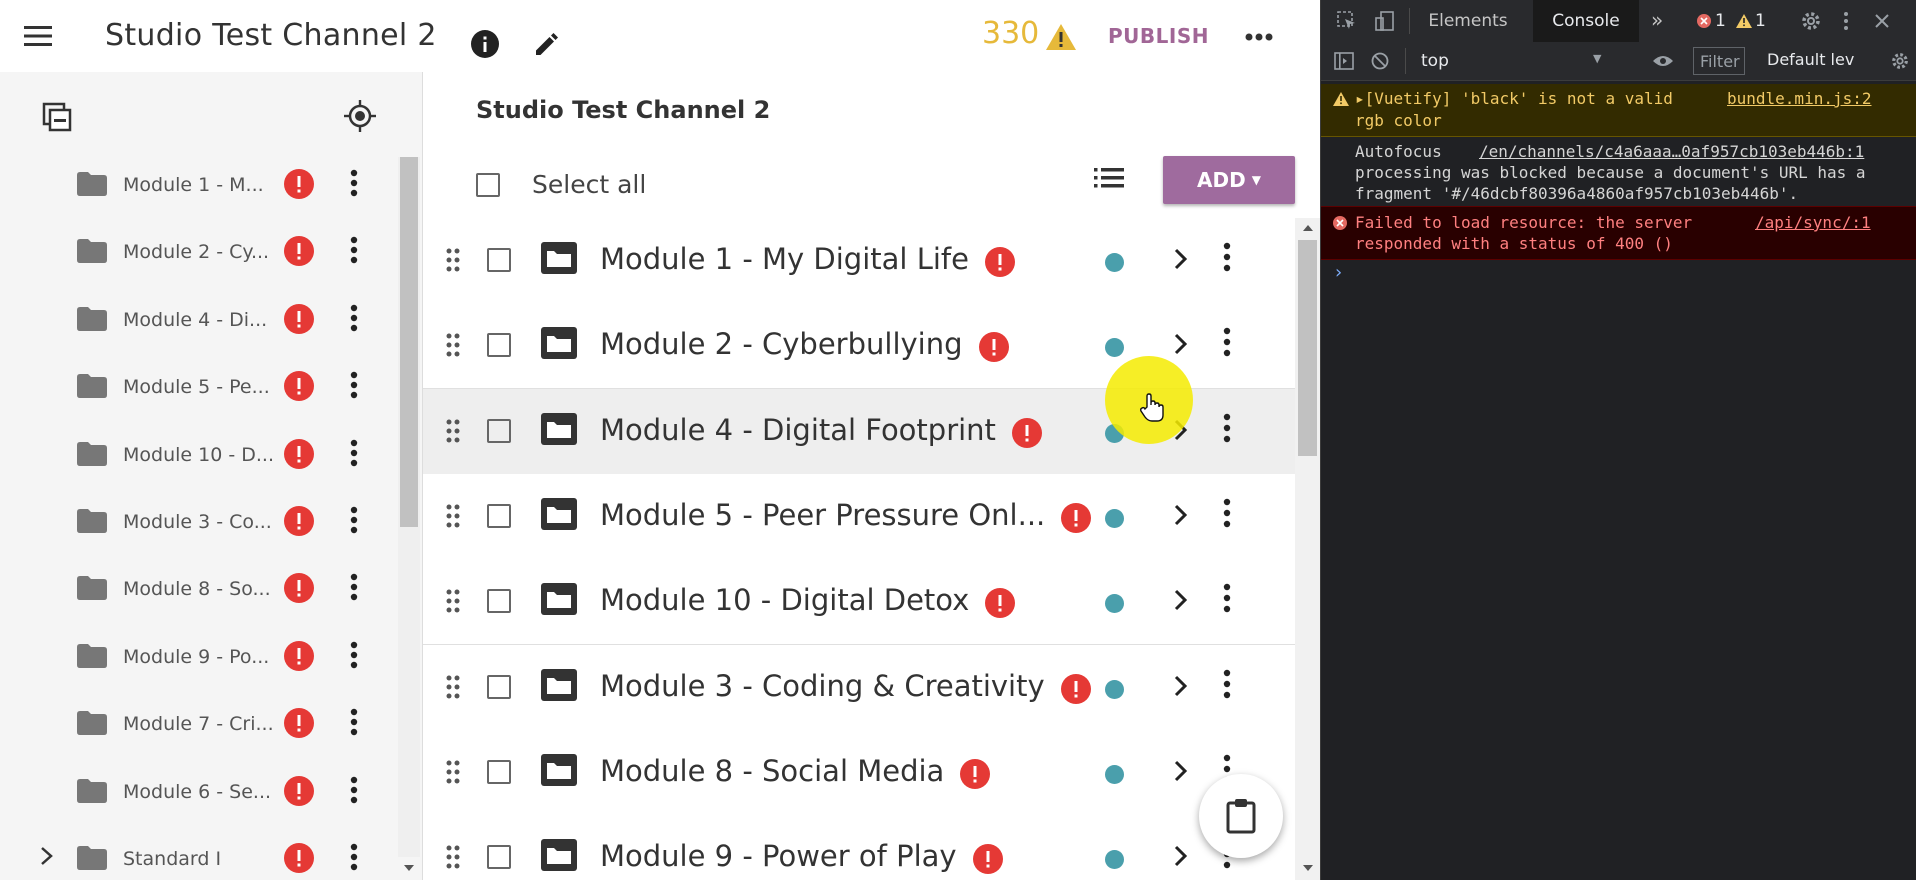  What do you see at coordinates (1719, 61) in the screenshot?
I see `filter-input: Filter` at bounding box center [1719, 61].